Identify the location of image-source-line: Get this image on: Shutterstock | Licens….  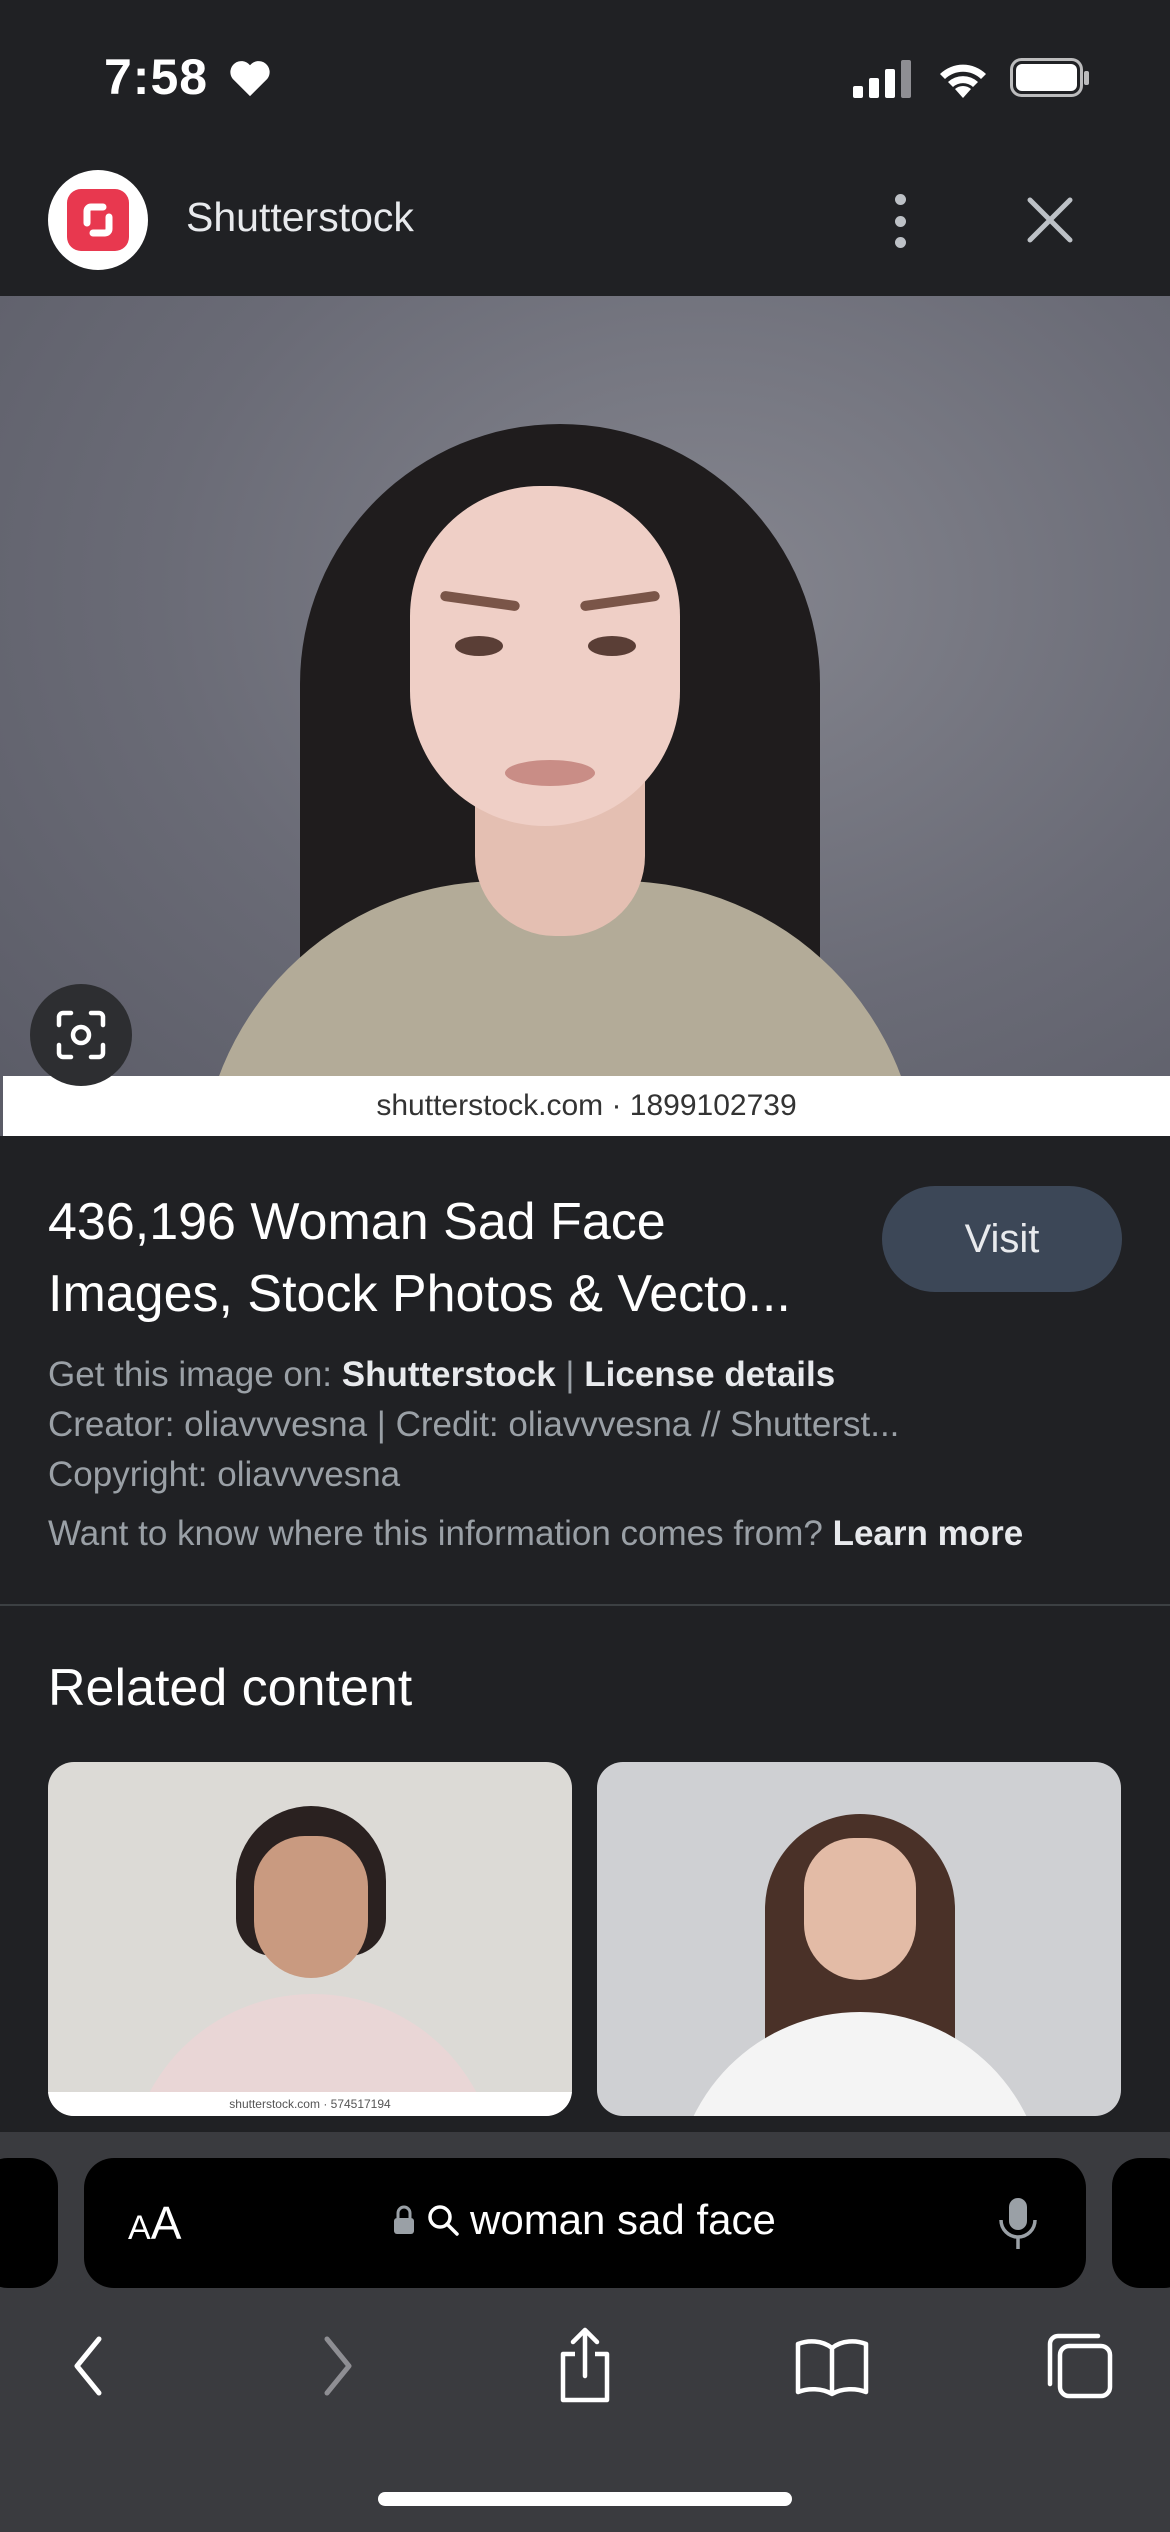
(441, 1375).